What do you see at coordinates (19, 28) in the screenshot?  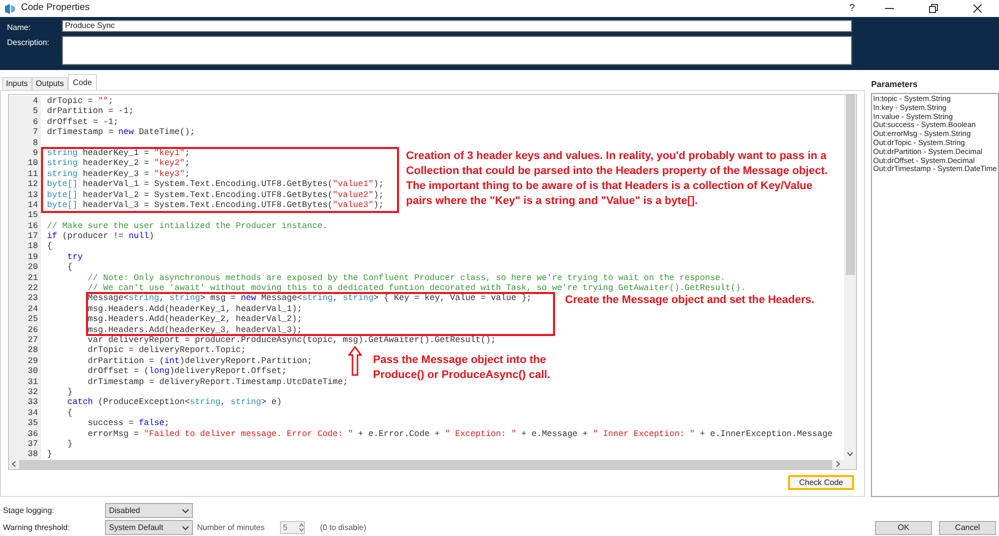 I see `name-label: Name:` at bounding box center [19, 28].